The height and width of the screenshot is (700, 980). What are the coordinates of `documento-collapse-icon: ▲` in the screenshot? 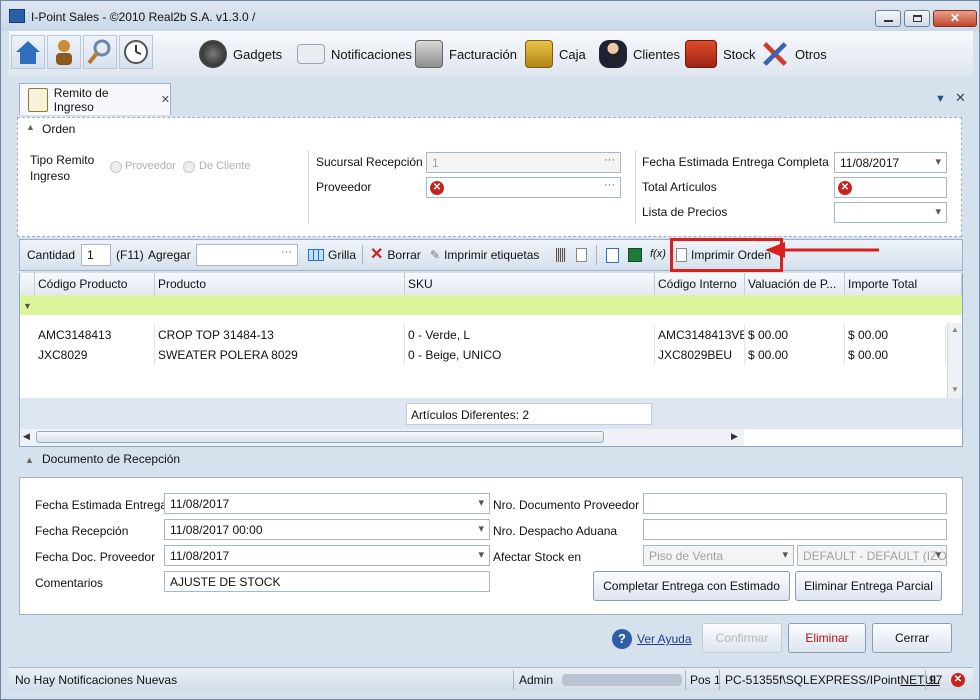 It's located at (29, 460).